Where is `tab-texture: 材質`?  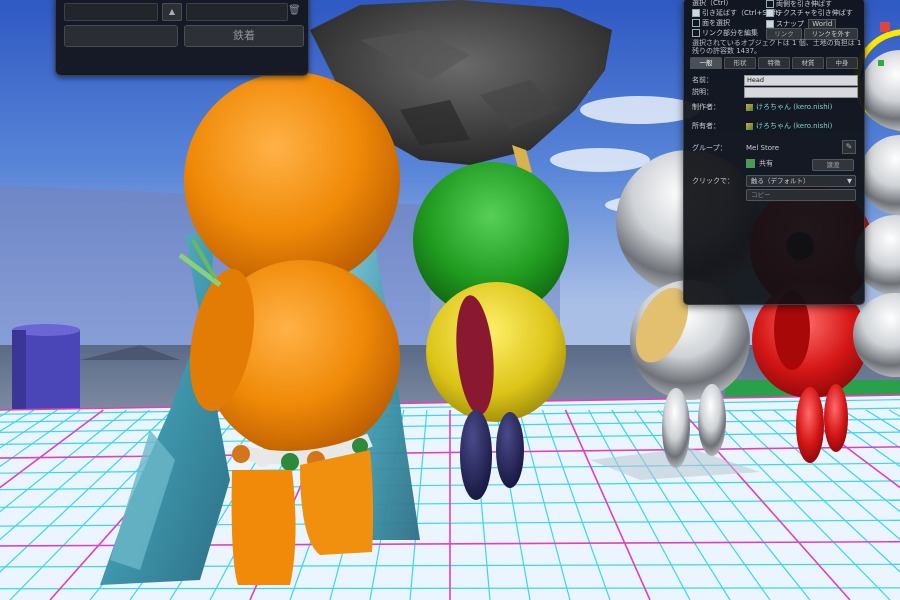 tab-texture: 材質 is located at coordinates (808, 63).